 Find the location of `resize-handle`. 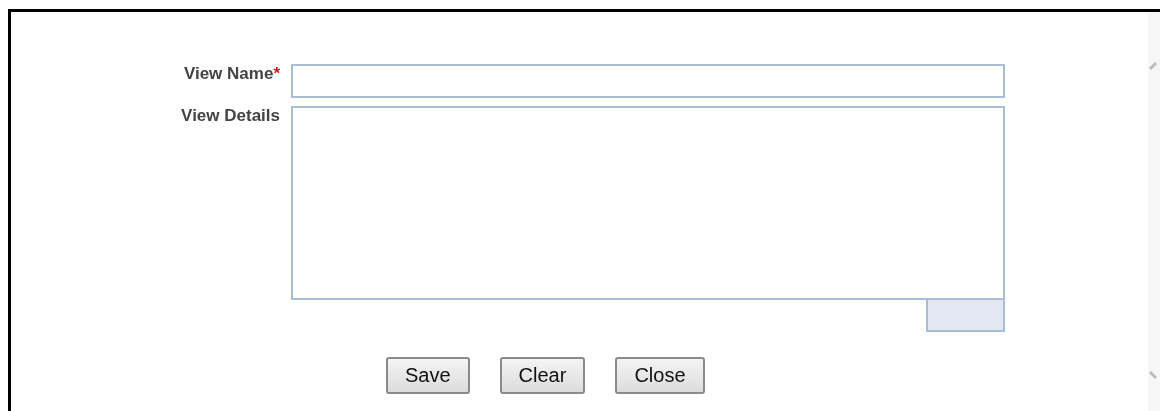

resize-handle is located at coordinates (965, 316).